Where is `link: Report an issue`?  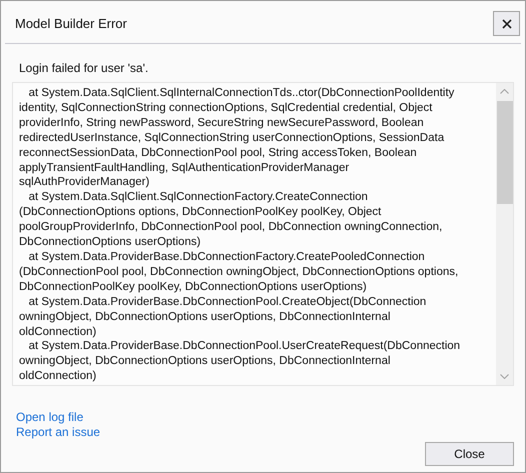 link: Report an issue is located at coordinates (58, 432).